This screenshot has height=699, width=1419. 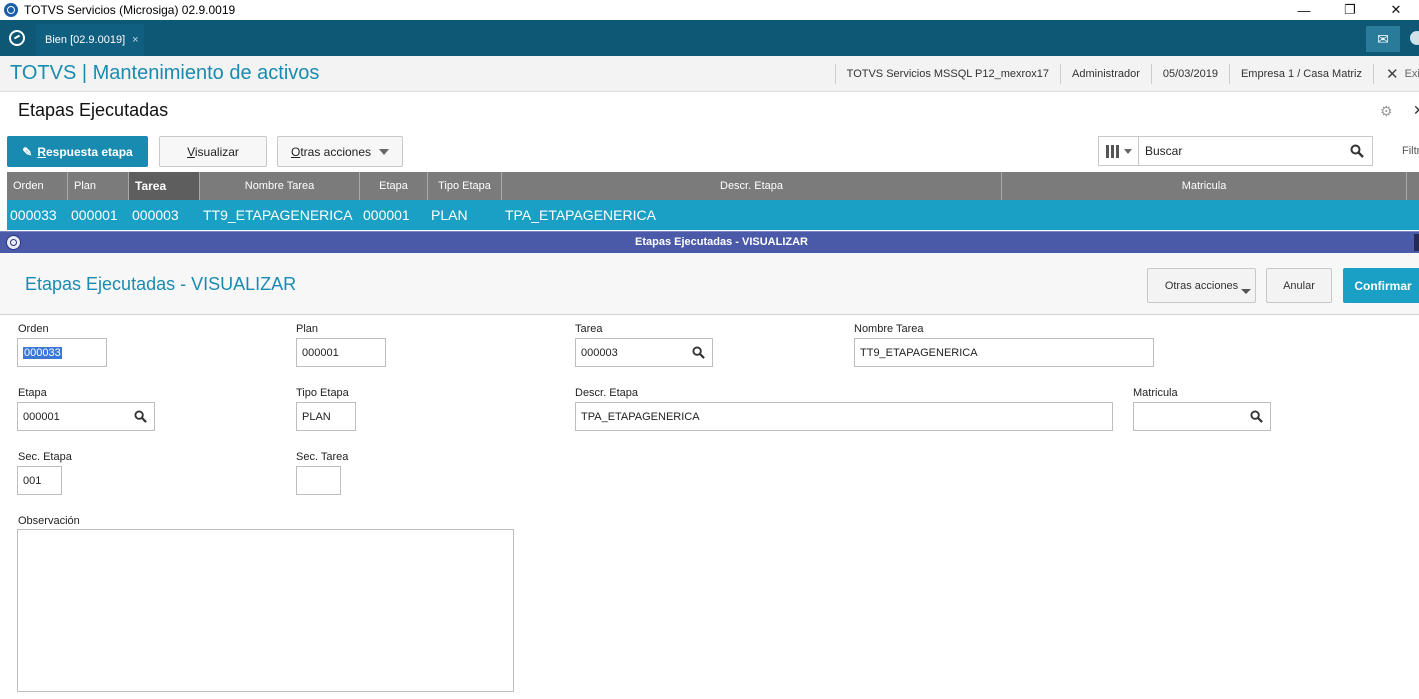 What do you see at coordinates (465, 186) in the screenshot?
I see `column-header-tipo-etapa: Tipo Etapa` at bounding box center [465, 186].